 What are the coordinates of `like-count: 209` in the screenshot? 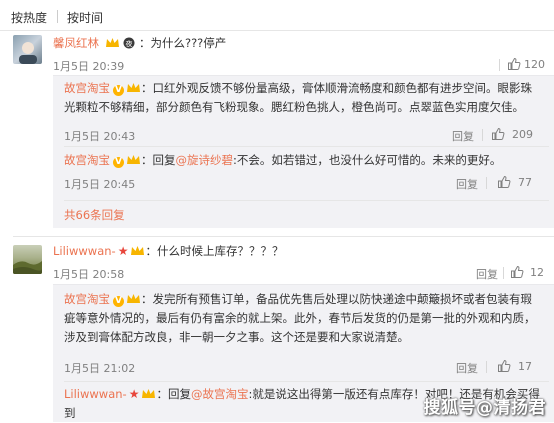 It's located at (522, 134).